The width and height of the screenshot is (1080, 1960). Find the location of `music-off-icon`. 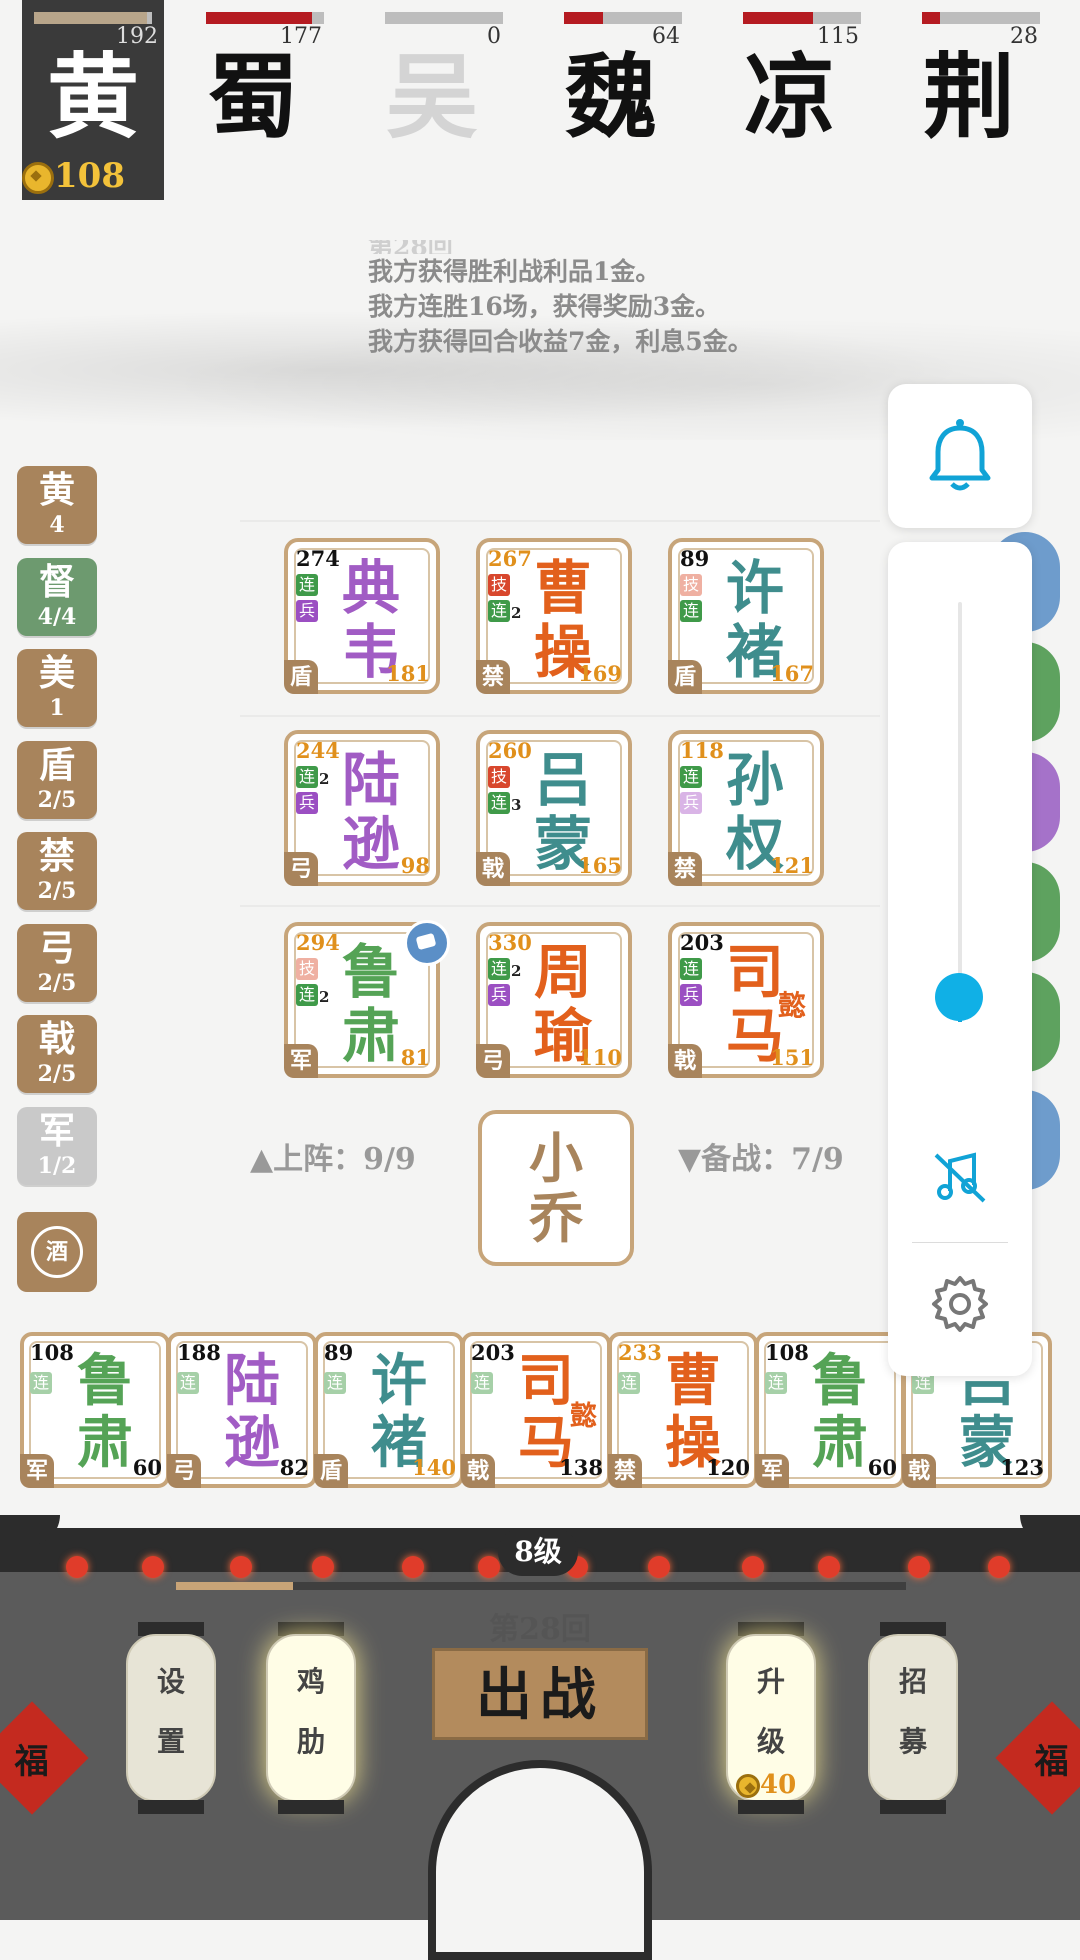

music-off-icon is located at coordinates (960, 1177).